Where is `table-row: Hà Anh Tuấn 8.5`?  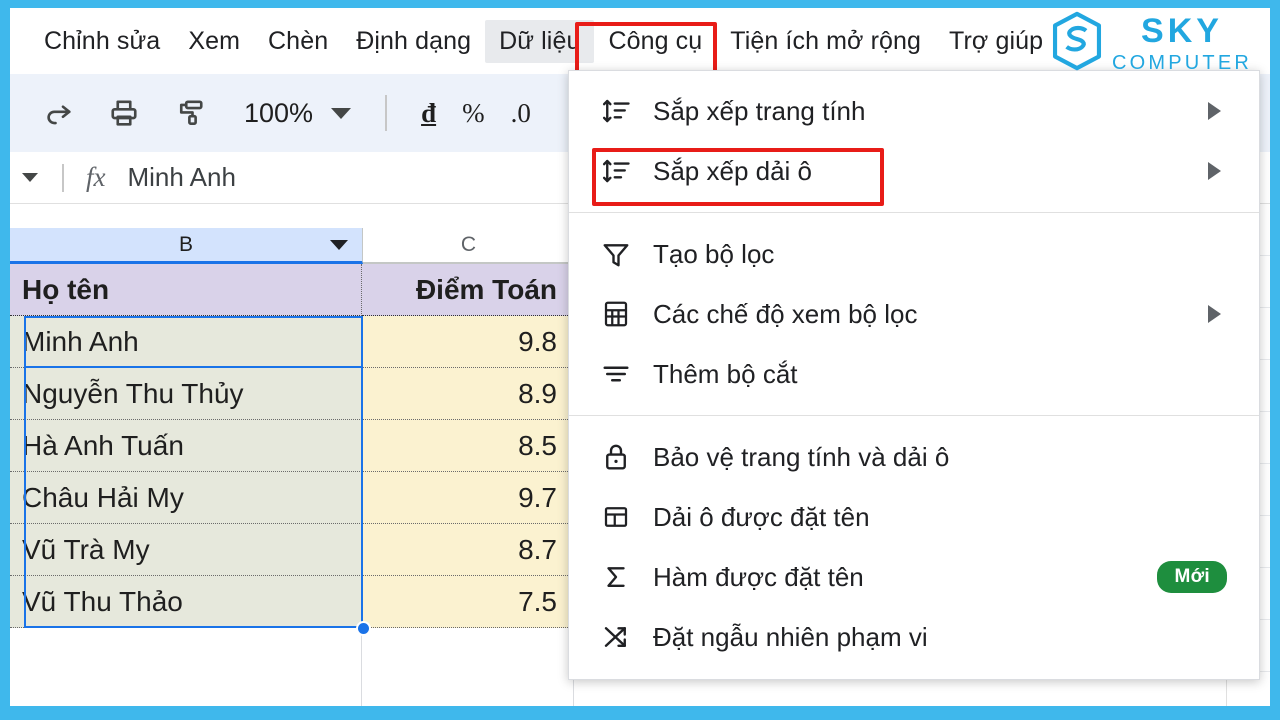 table-row: Hà Anh Tuấn 8.5 is located at coordinates (292, 446).